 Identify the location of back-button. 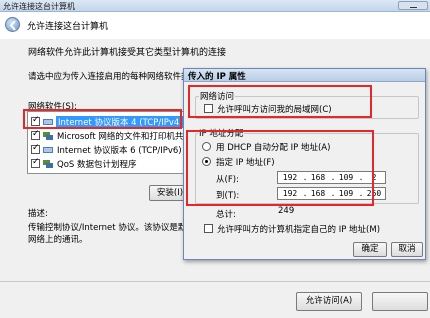
(12, 24).